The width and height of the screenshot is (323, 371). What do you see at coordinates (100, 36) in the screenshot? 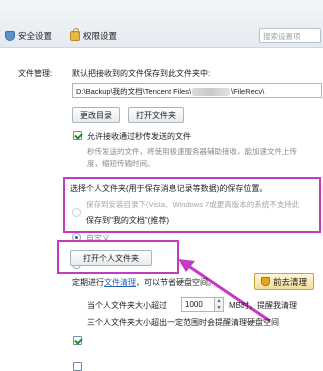
I see `tab-permissions-label: 权限设置` at bounding box center [100, 36].